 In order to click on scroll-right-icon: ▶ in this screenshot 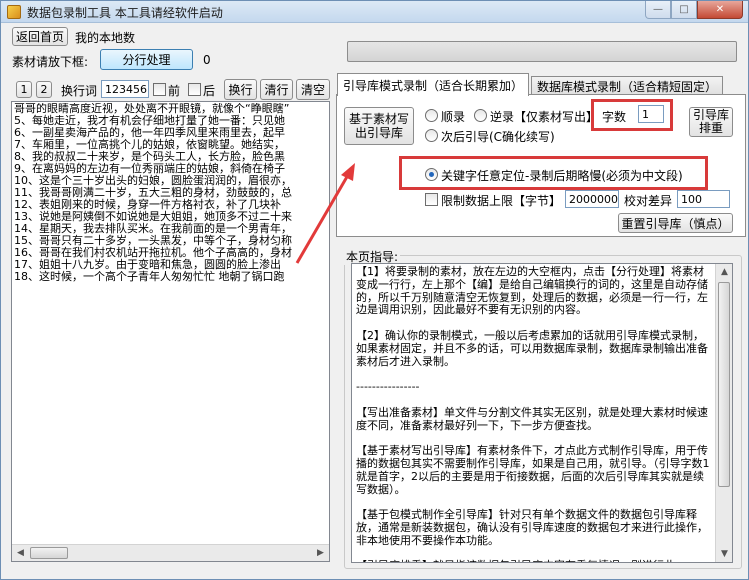, I will do `click(320, 553)`.